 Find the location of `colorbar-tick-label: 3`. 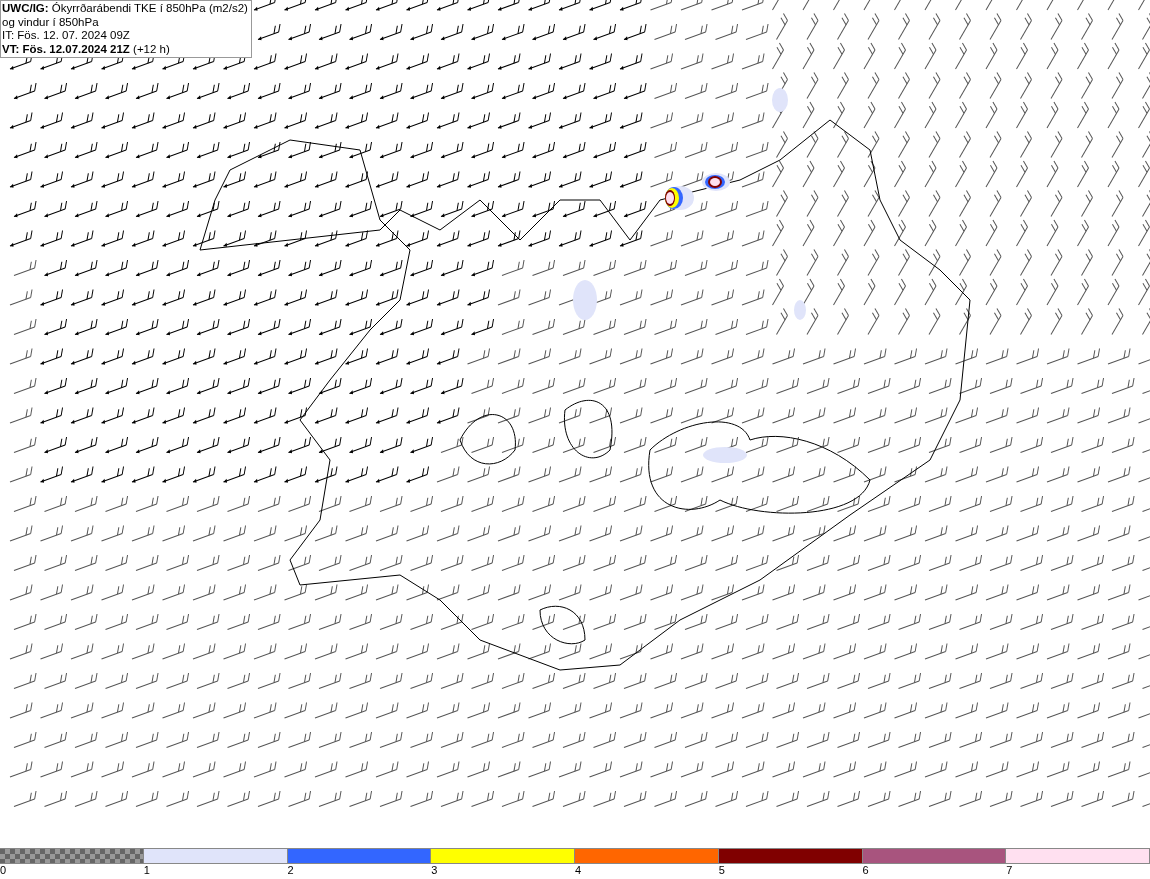

colorbar-tick-label: 3 is located at coordinates (435, 870).